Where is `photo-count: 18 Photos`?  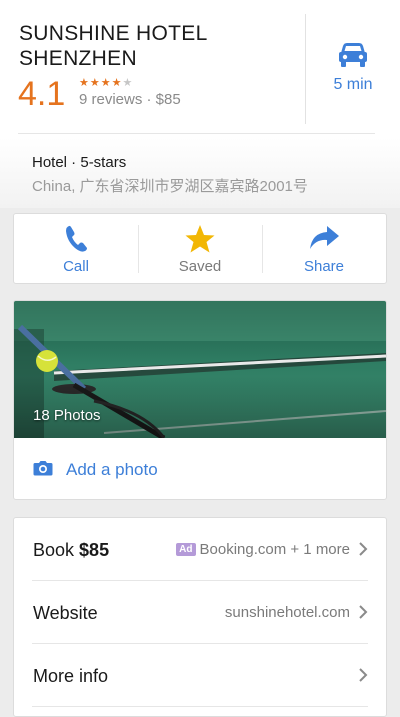
photo-count: 18 Photos is located at coordinates (67, 415).